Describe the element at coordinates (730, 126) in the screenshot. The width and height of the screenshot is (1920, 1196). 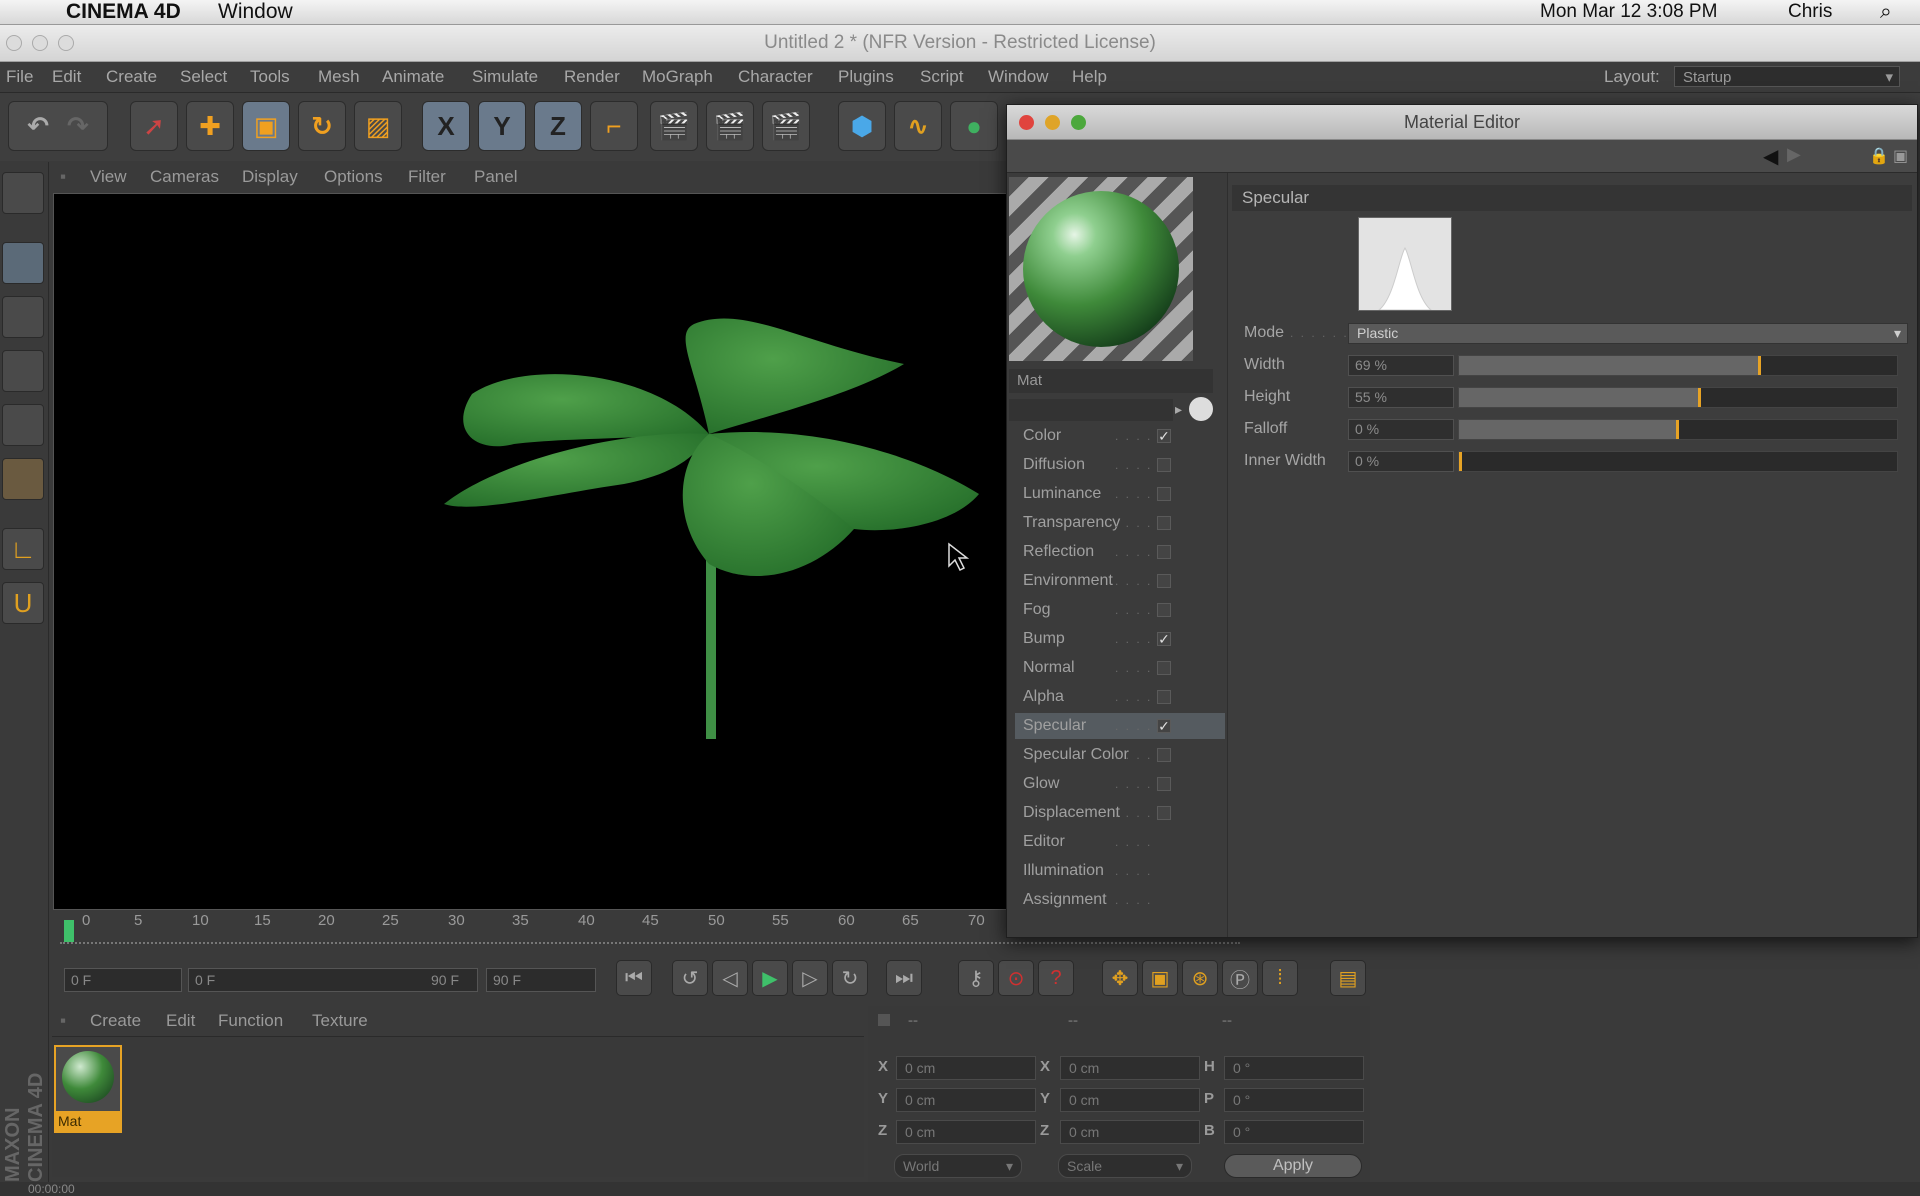
I see `render-picture-viewer-button: 🎬` at that location.